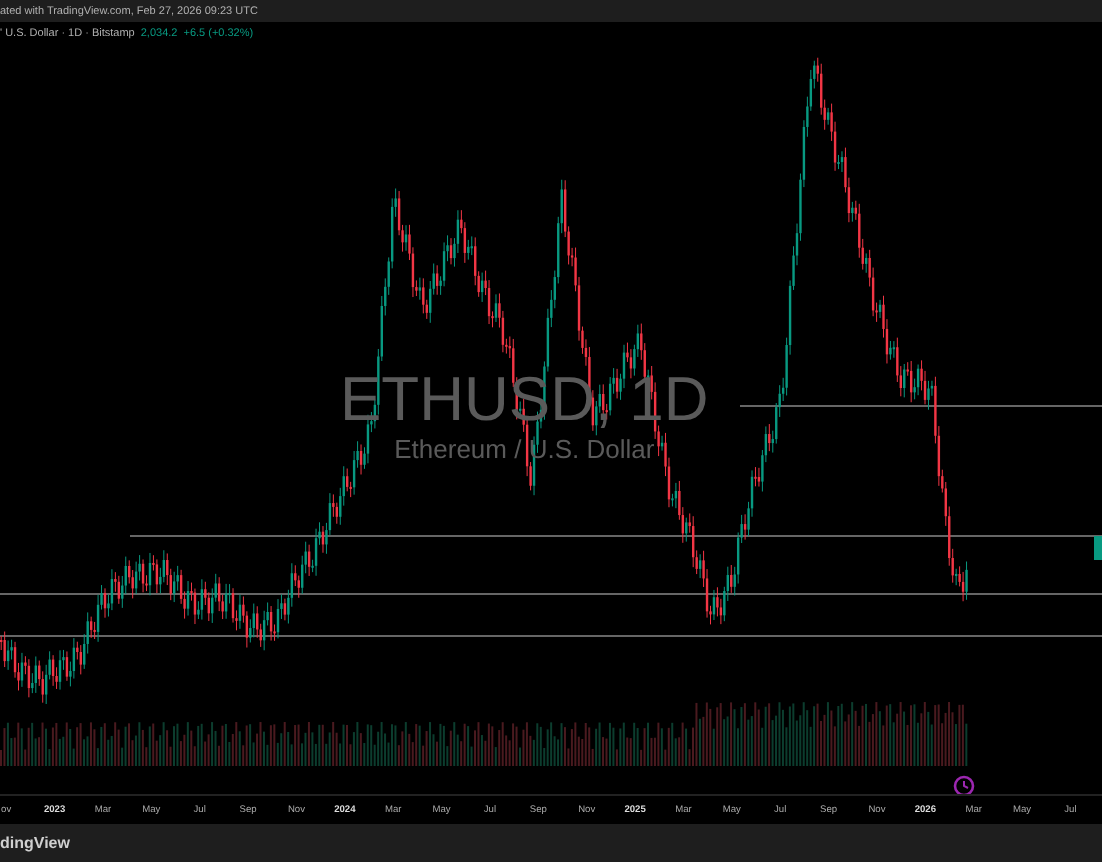 This screenshot has height=862, width=1102. What do you see at coordinates (1098, 548) in the screenshot?
I see `price-marker` at bounding box center [1098, 548].